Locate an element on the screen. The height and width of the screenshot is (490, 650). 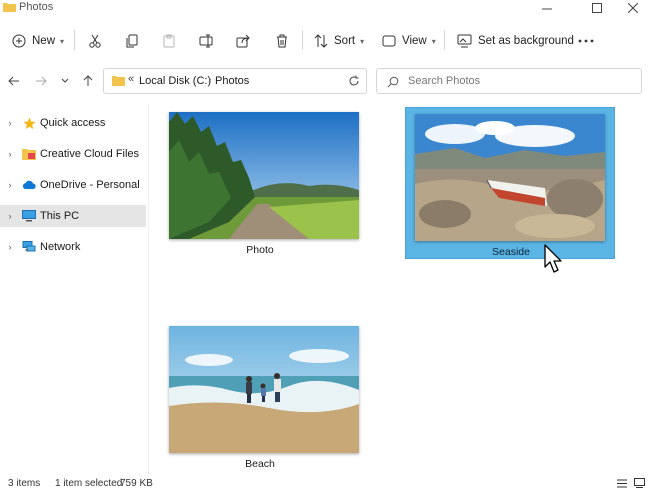
computer-icon is located at coordinates (29, 216).